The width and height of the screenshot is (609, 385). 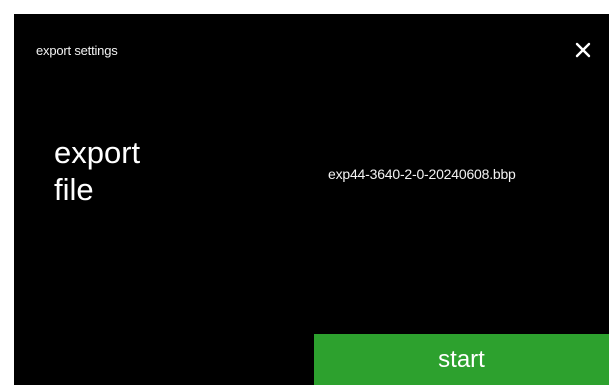 What do you see at coordinates (97, 152) in the screenshot?
I see `export-file-label-line1: export` at bounding box center [97, 152].